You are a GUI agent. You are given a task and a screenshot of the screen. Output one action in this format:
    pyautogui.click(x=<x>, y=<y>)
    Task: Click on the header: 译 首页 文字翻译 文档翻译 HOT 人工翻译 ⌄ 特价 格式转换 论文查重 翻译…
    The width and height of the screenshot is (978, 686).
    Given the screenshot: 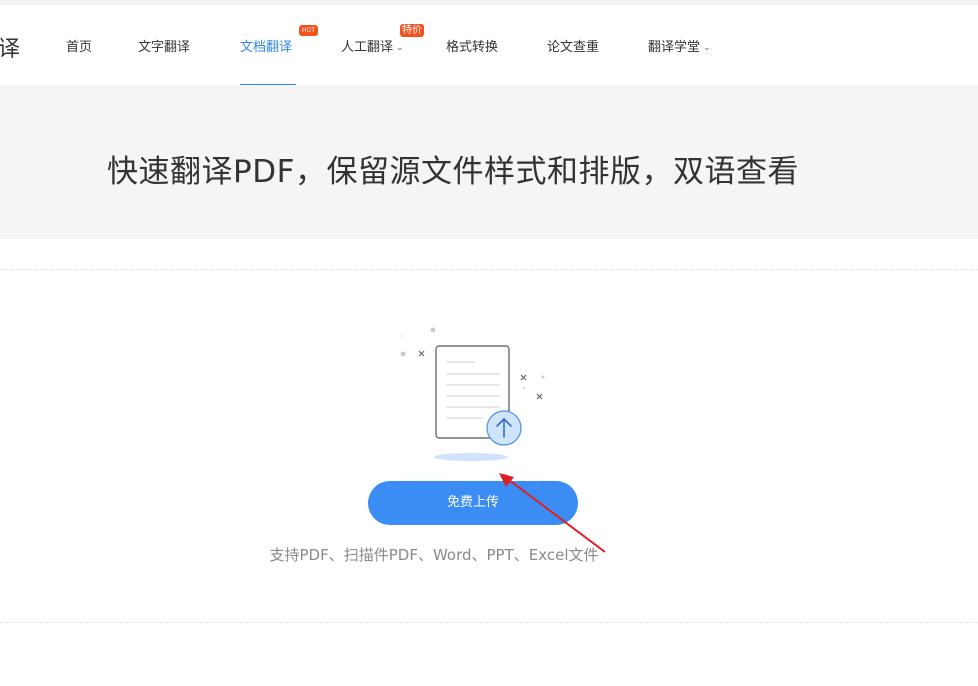 What is the action you would take?
    pyautogui.click(x=489, y=45)
    